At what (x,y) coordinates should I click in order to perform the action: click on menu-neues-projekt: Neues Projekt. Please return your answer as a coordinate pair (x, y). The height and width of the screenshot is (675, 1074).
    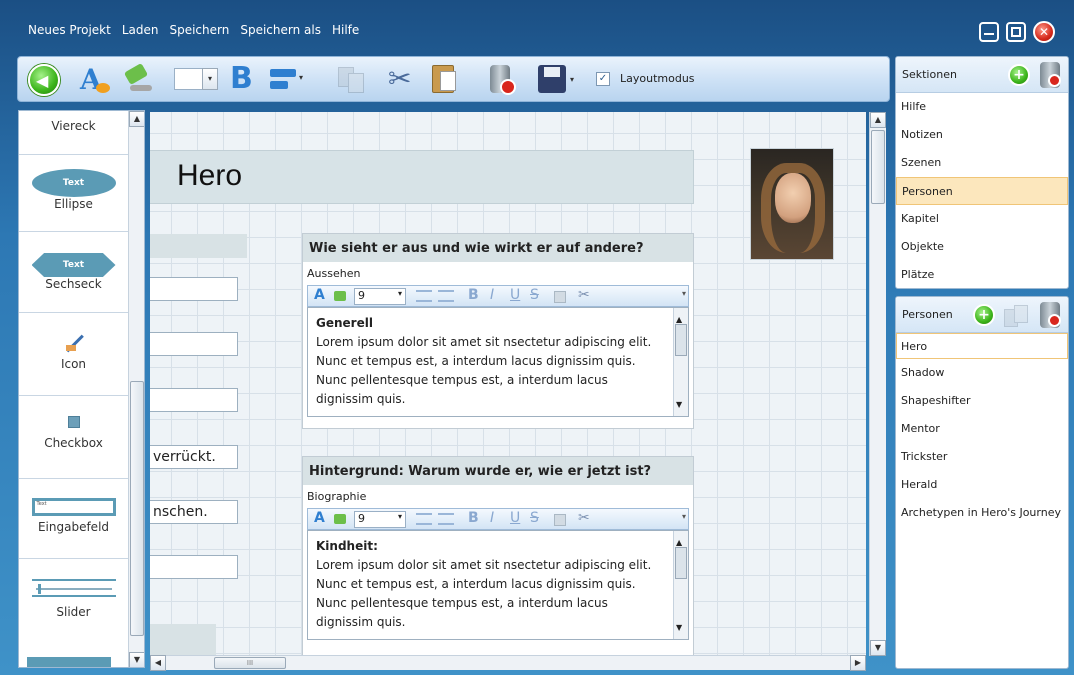
    Looking at the image, I should click on (69, 30).